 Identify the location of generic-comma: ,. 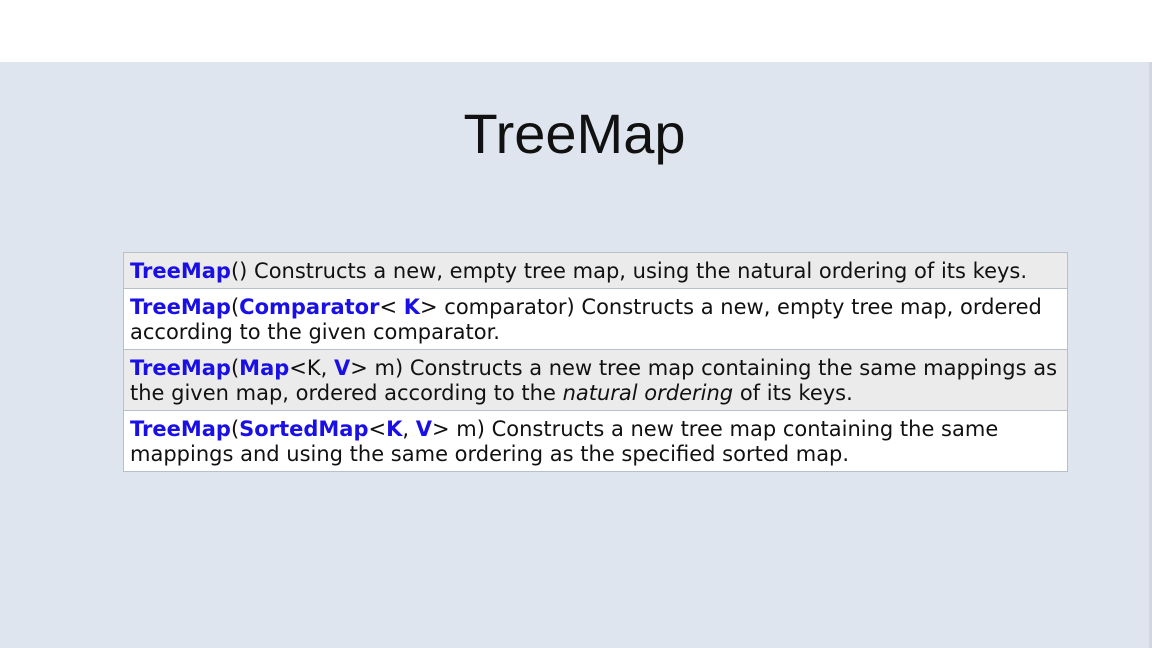
(409, 429).